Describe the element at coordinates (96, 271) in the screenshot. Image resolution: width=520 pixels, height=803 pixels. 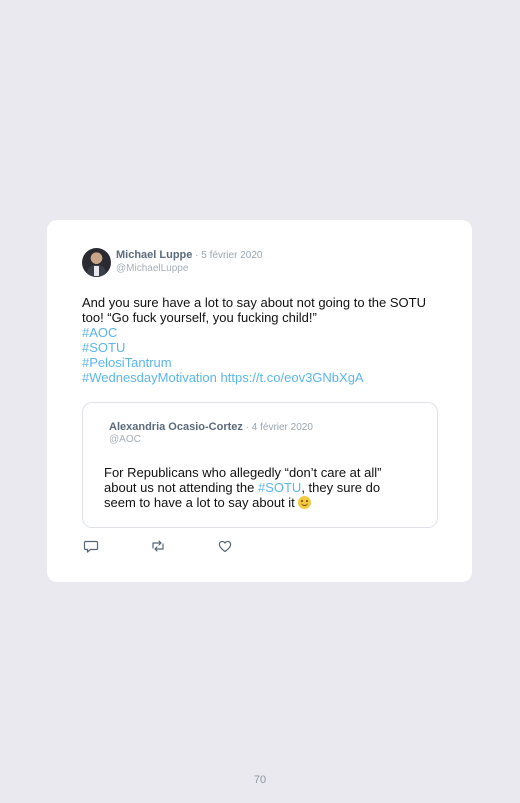
I see `avatar-shirt` at that location.